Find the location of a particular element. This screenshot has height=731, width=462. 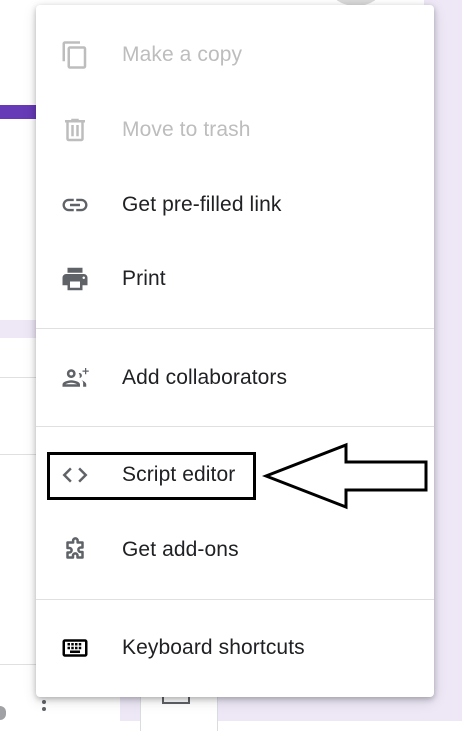

partial-icon is located at coordinates (3, 713).